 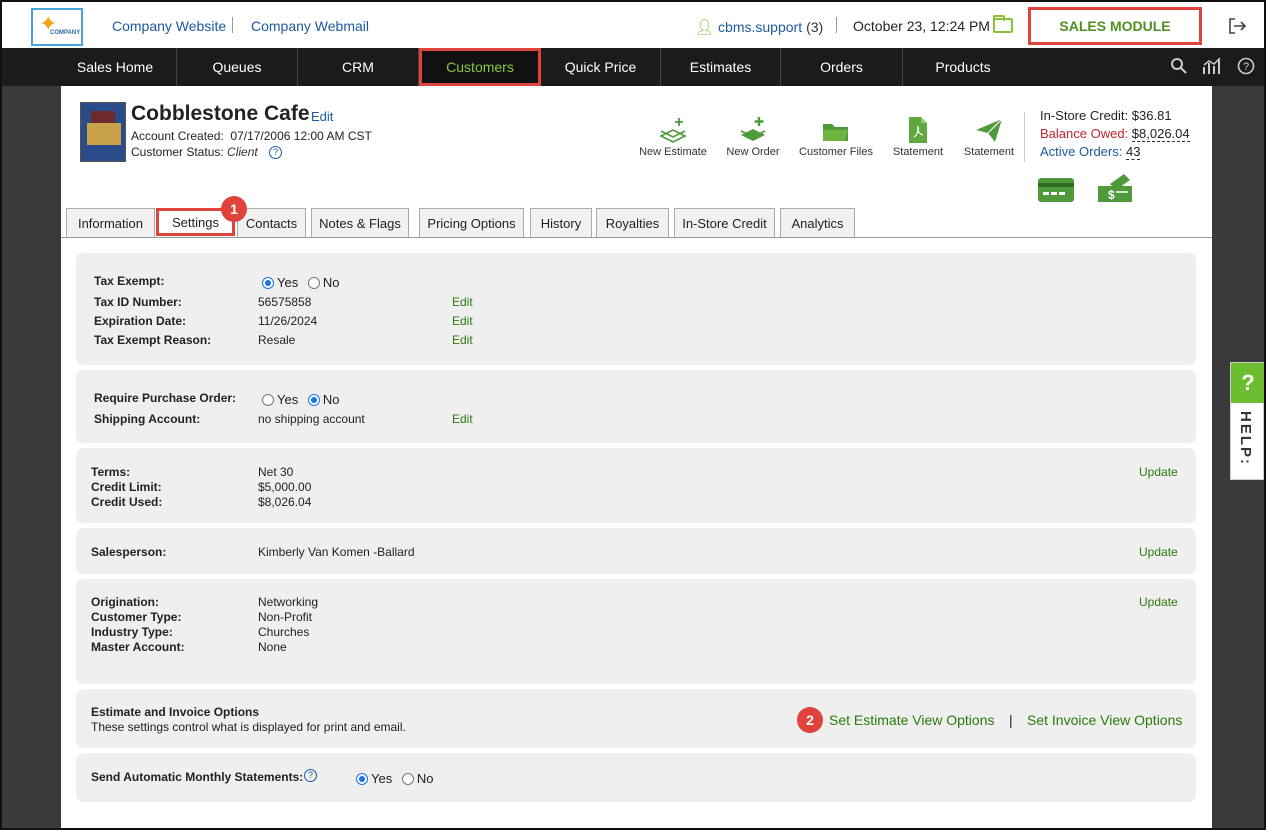 What do you see at coordinates (288, 321) in the screenshot?
I see `expiration-date-value: 11/26/2024` at bounding box center [288, 321].